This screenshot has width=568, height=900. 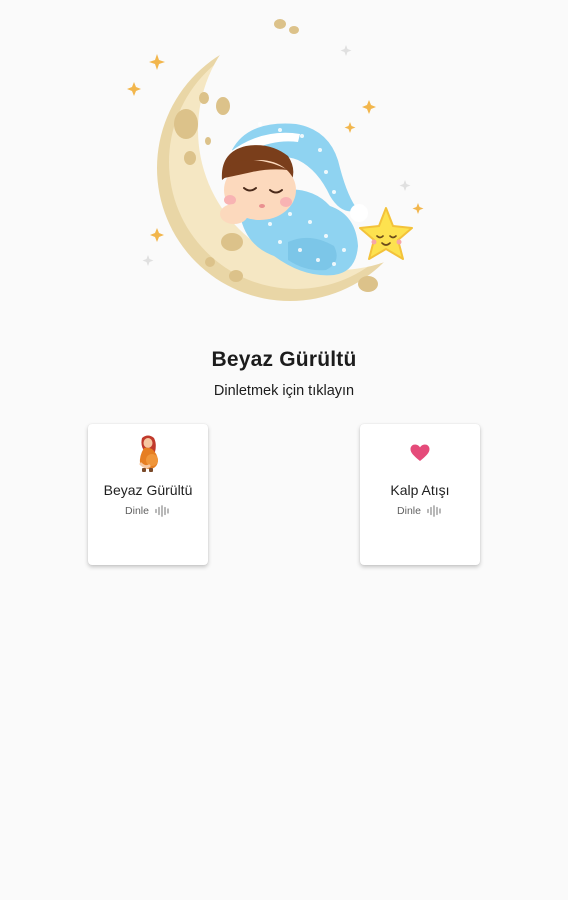 What do you see at coordinates (420, 490) in the screenshot?
I see `heartbeat-card-title: Kalp Atışı` at bounding box center [420, 490].